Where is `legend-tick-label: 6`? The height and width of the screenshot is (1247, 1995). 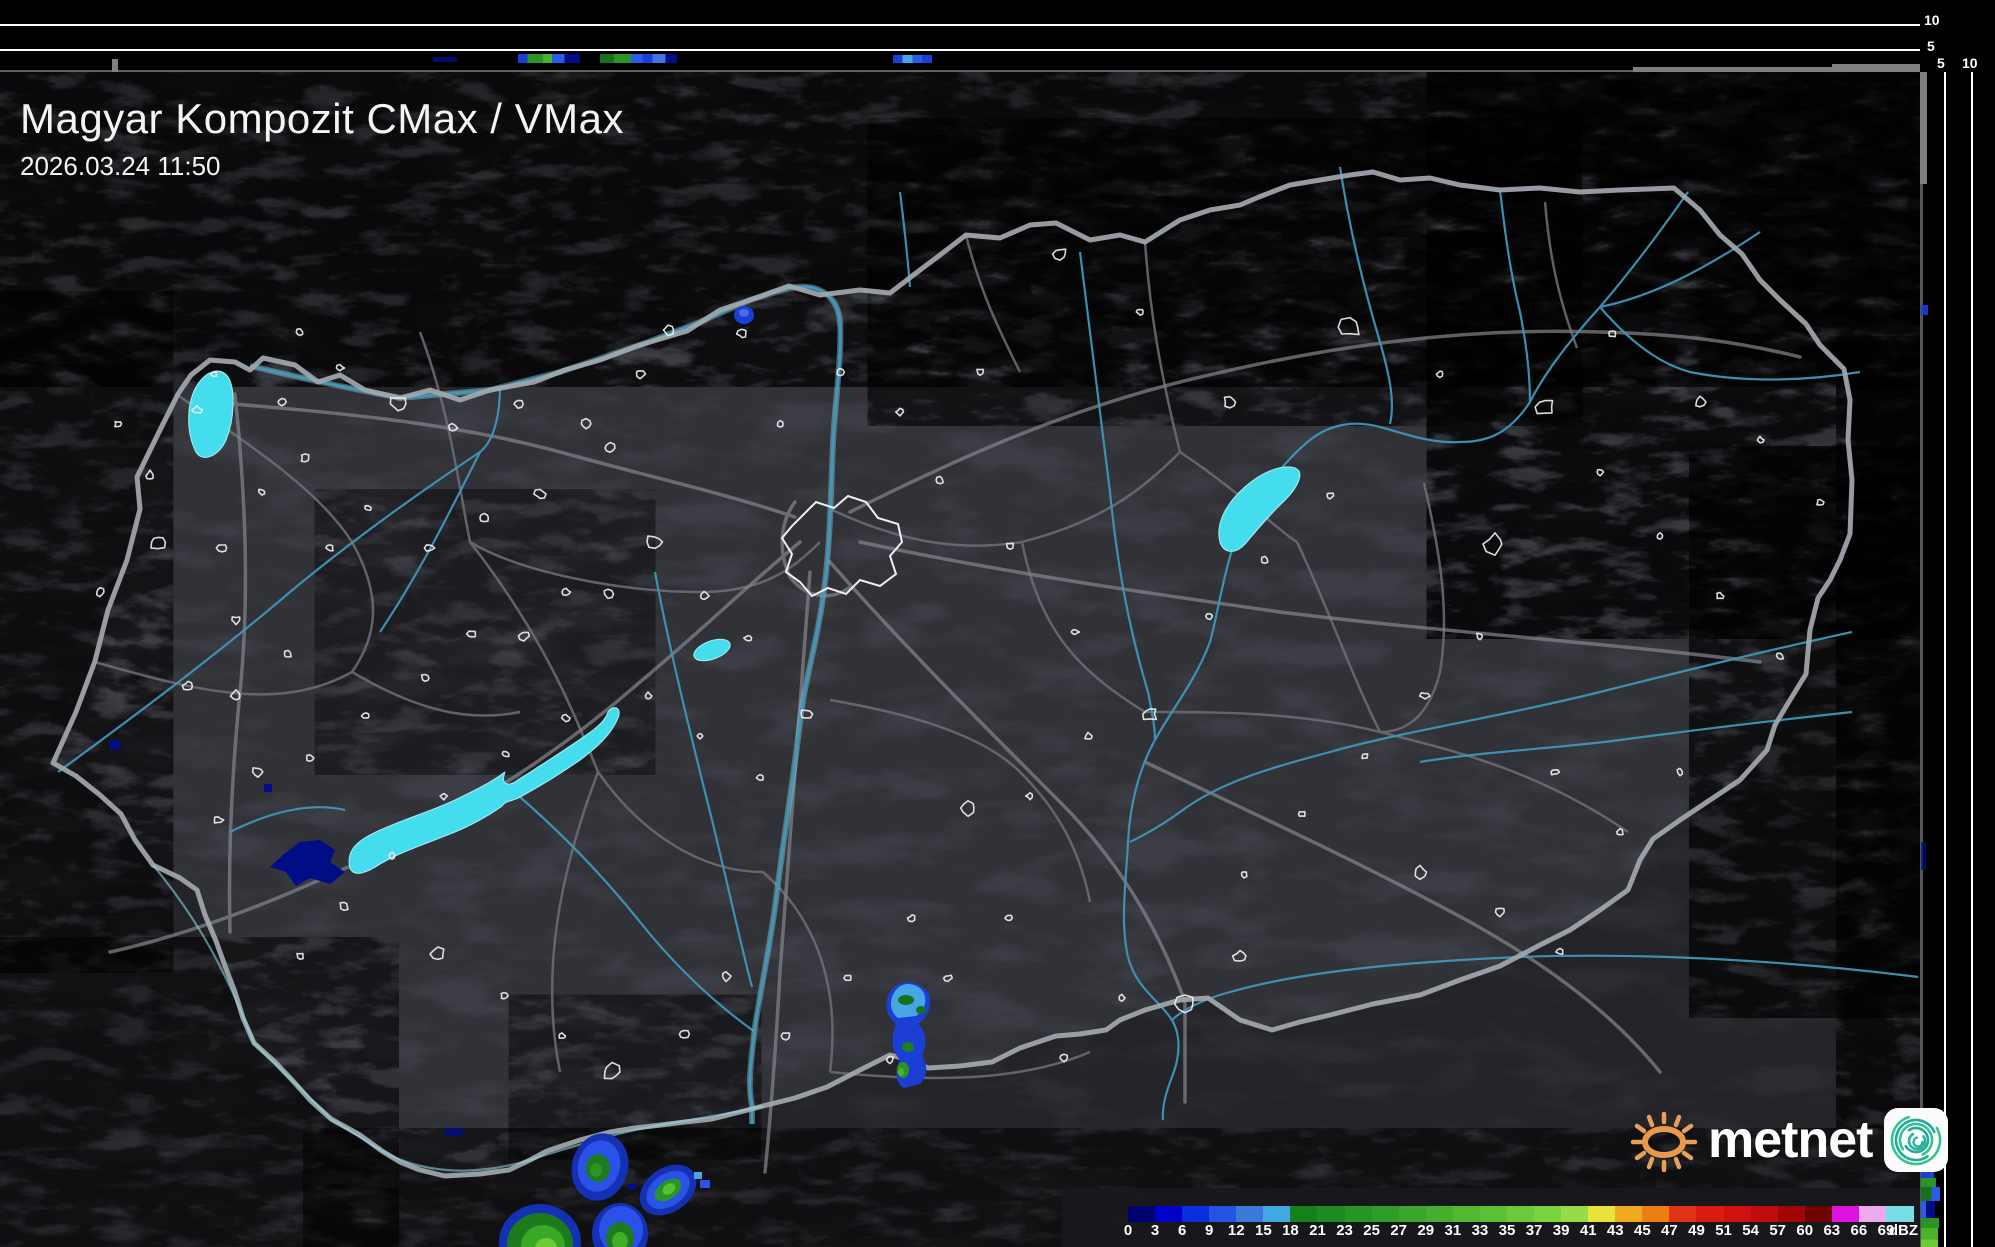
legend-tick-label: 6 is located at coordinates (1182, 1230).